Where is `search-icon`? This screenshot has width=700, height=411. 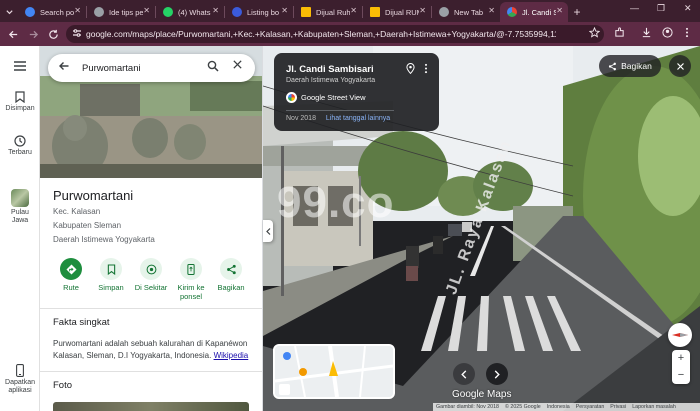 search-icon is located at coordinates (213, 66).